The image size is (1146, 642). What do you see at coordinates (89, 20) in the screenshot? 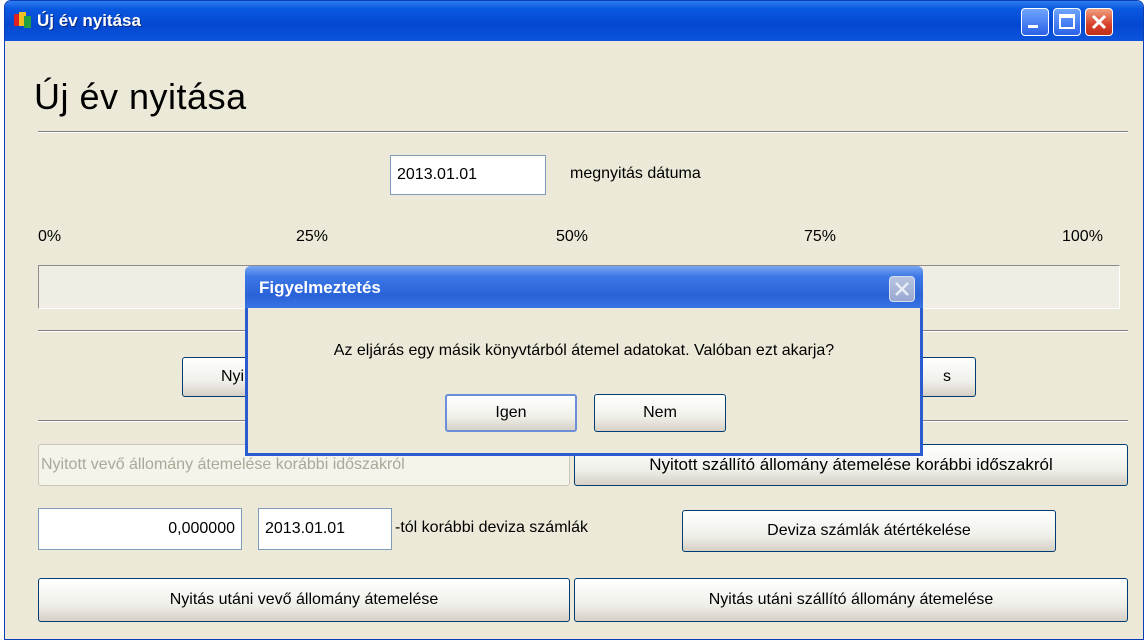
I see `window-title: Új év nyitása` at bounding box center [89, 20].